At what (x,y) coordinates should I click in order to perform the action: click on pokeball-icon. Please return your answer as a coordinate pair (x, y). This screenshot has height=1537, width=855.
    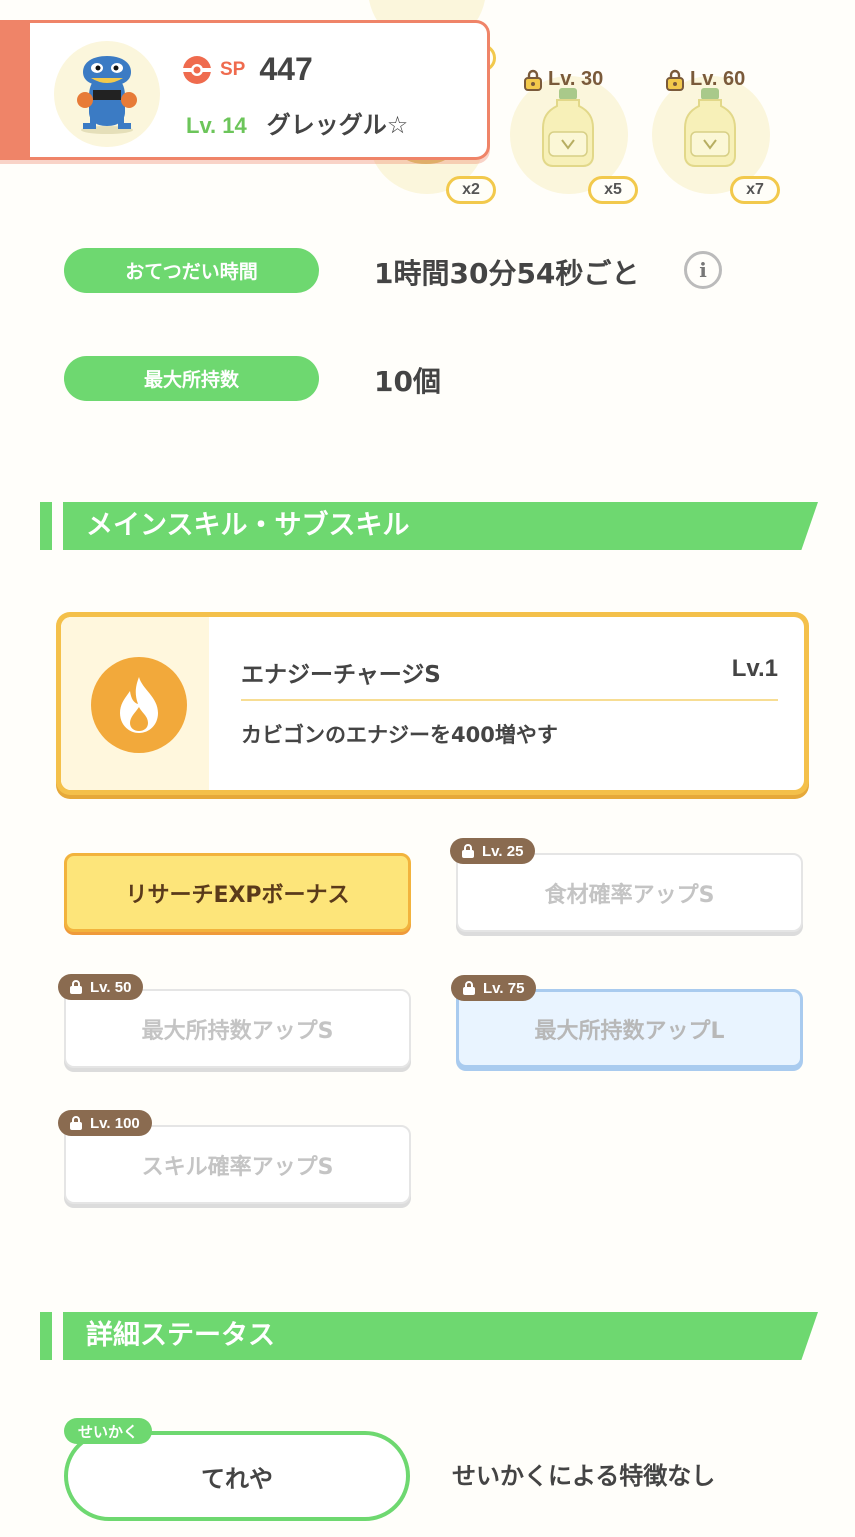
    Looking at the image, I should click on (197, 69).